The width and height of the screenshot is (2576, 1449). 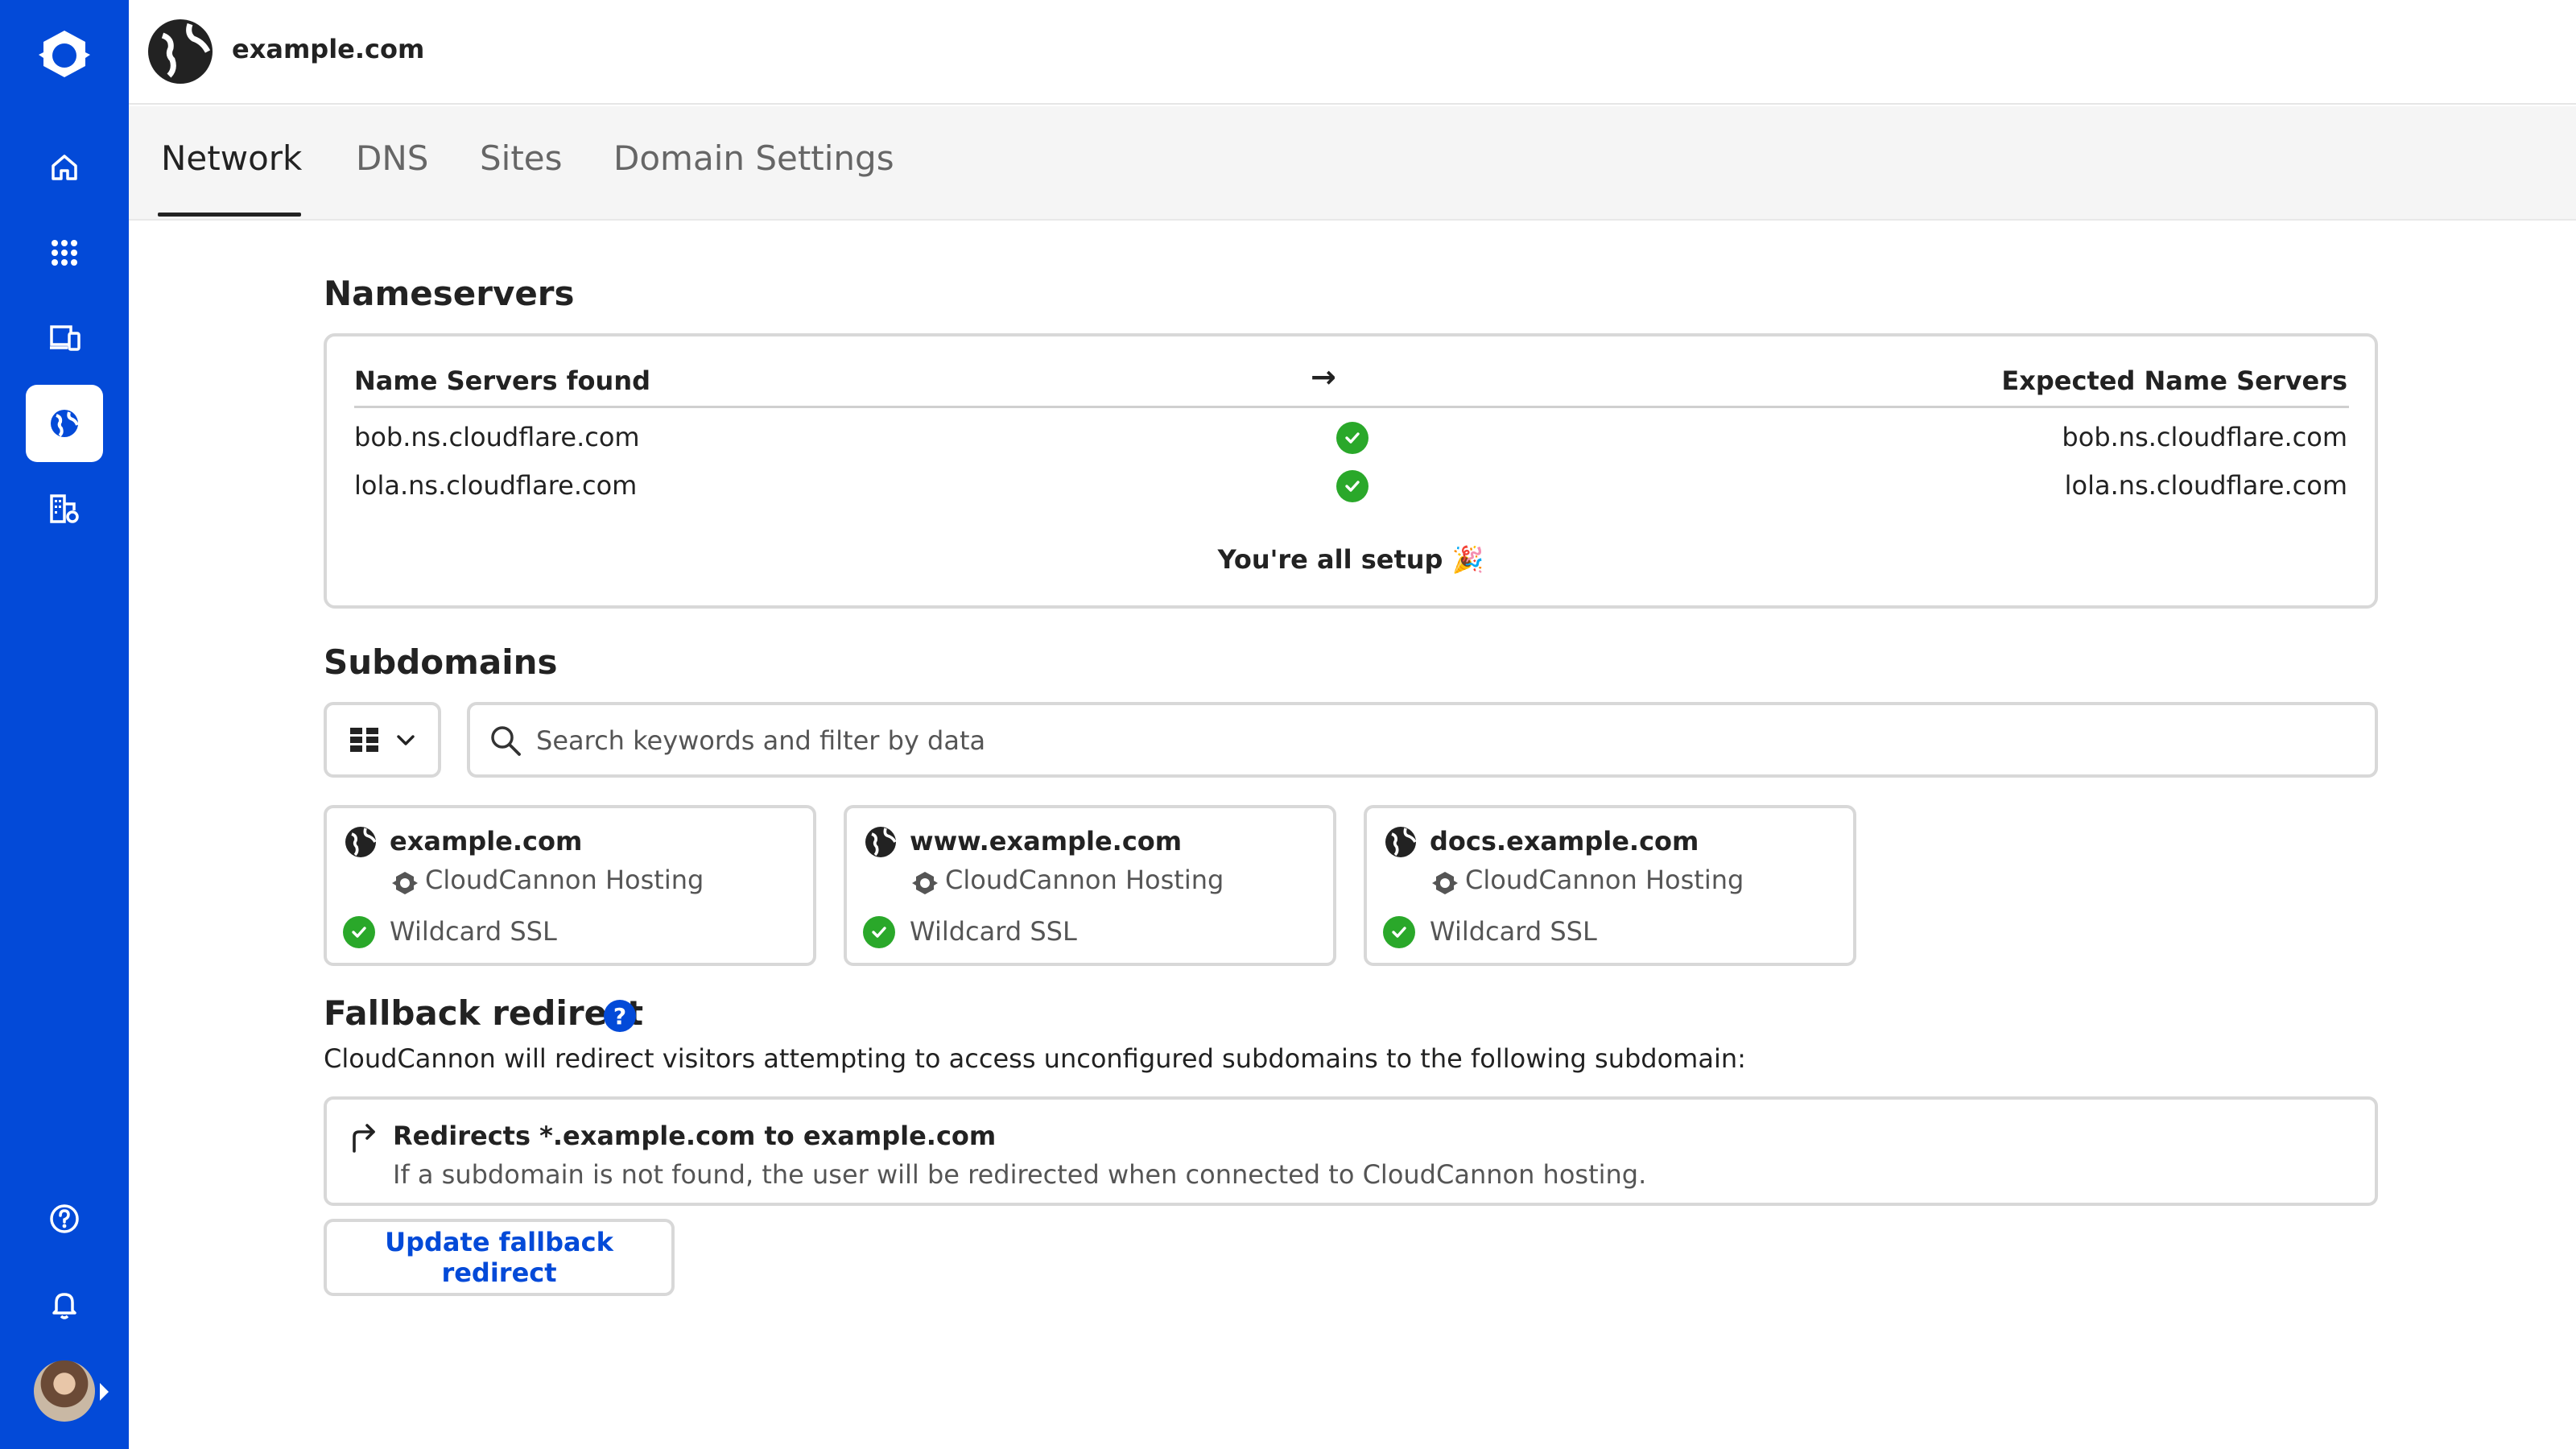 I want to click on arrow-right-icon: →, so click(x=1323, y=376).